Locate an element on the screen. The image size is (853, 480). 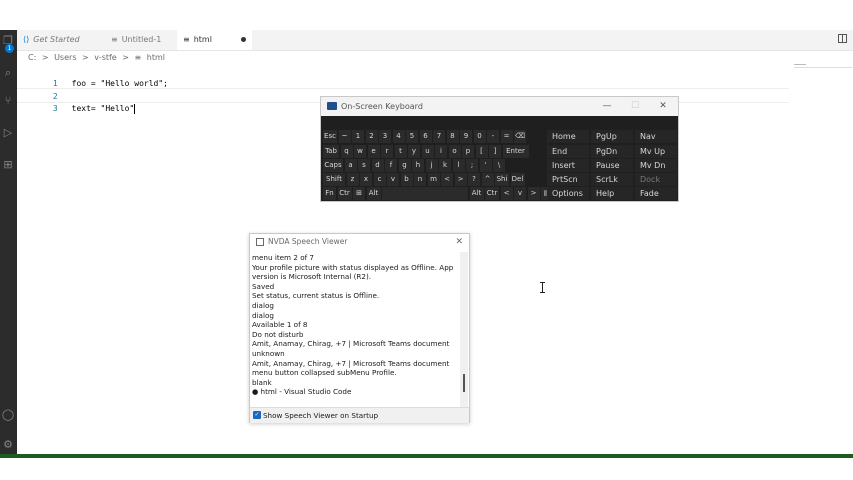
code-line: 1 foo = "Hello world"; is located at coordinates (101, 75).